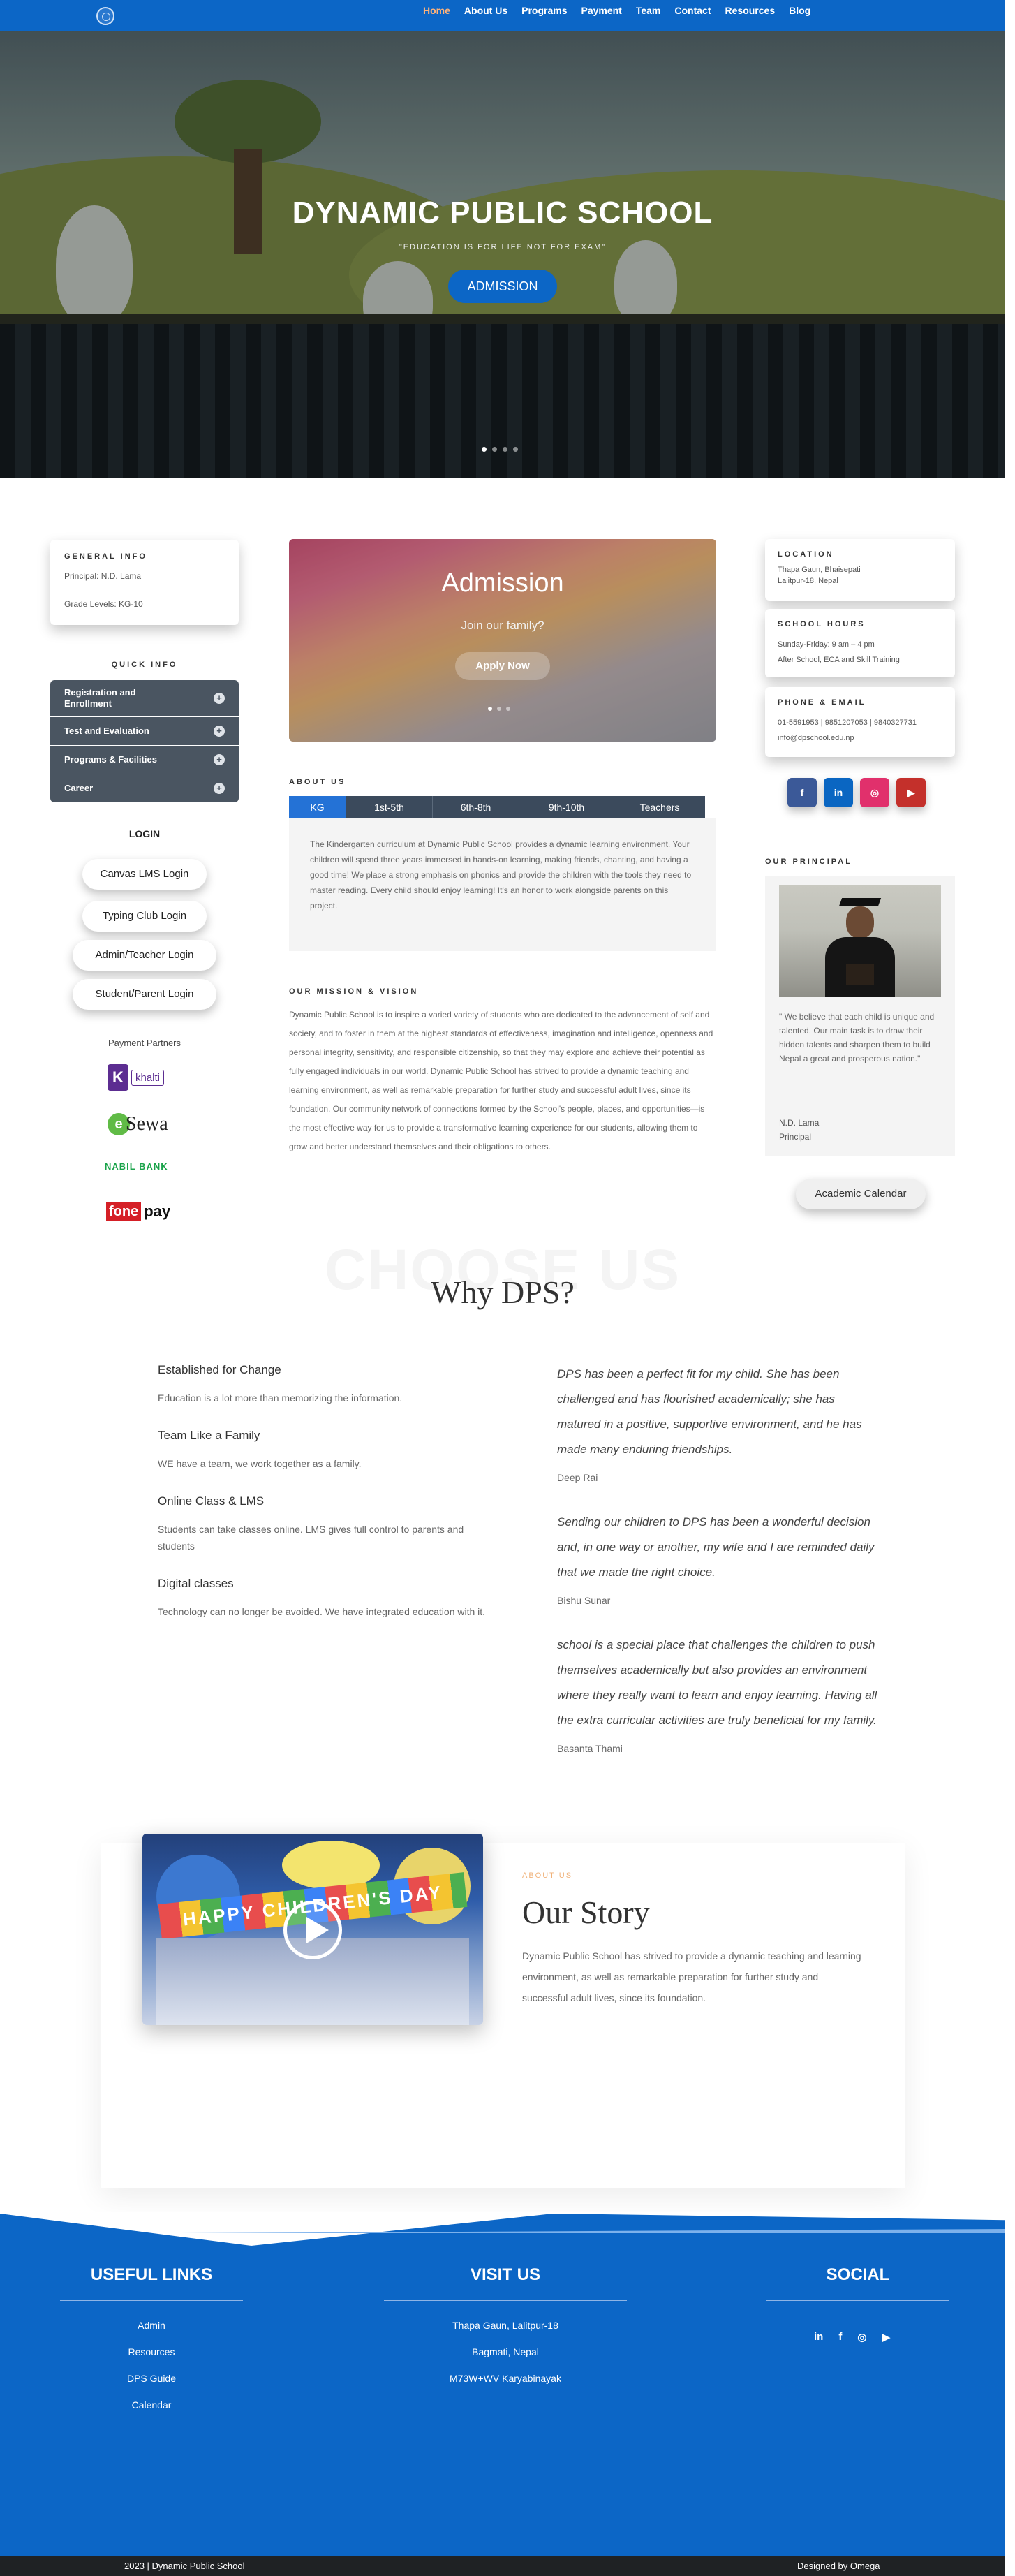 The height and width of the screenshot is (2576, 1015). I want to click on play-icon, so click(312, 1930).